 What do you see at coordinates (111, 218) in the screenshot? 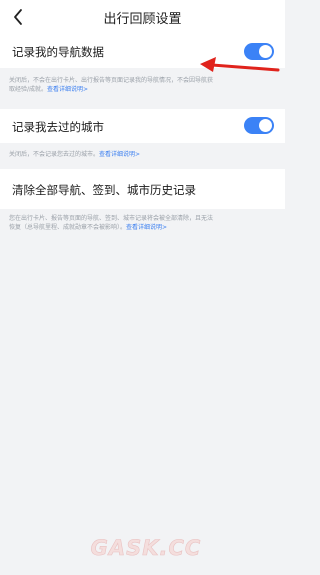
I see `description-line: 您在出行卡片、报告等页面的导航、签到、城市记录将会被全部清除，且无法` at bounding box center [111, 218].